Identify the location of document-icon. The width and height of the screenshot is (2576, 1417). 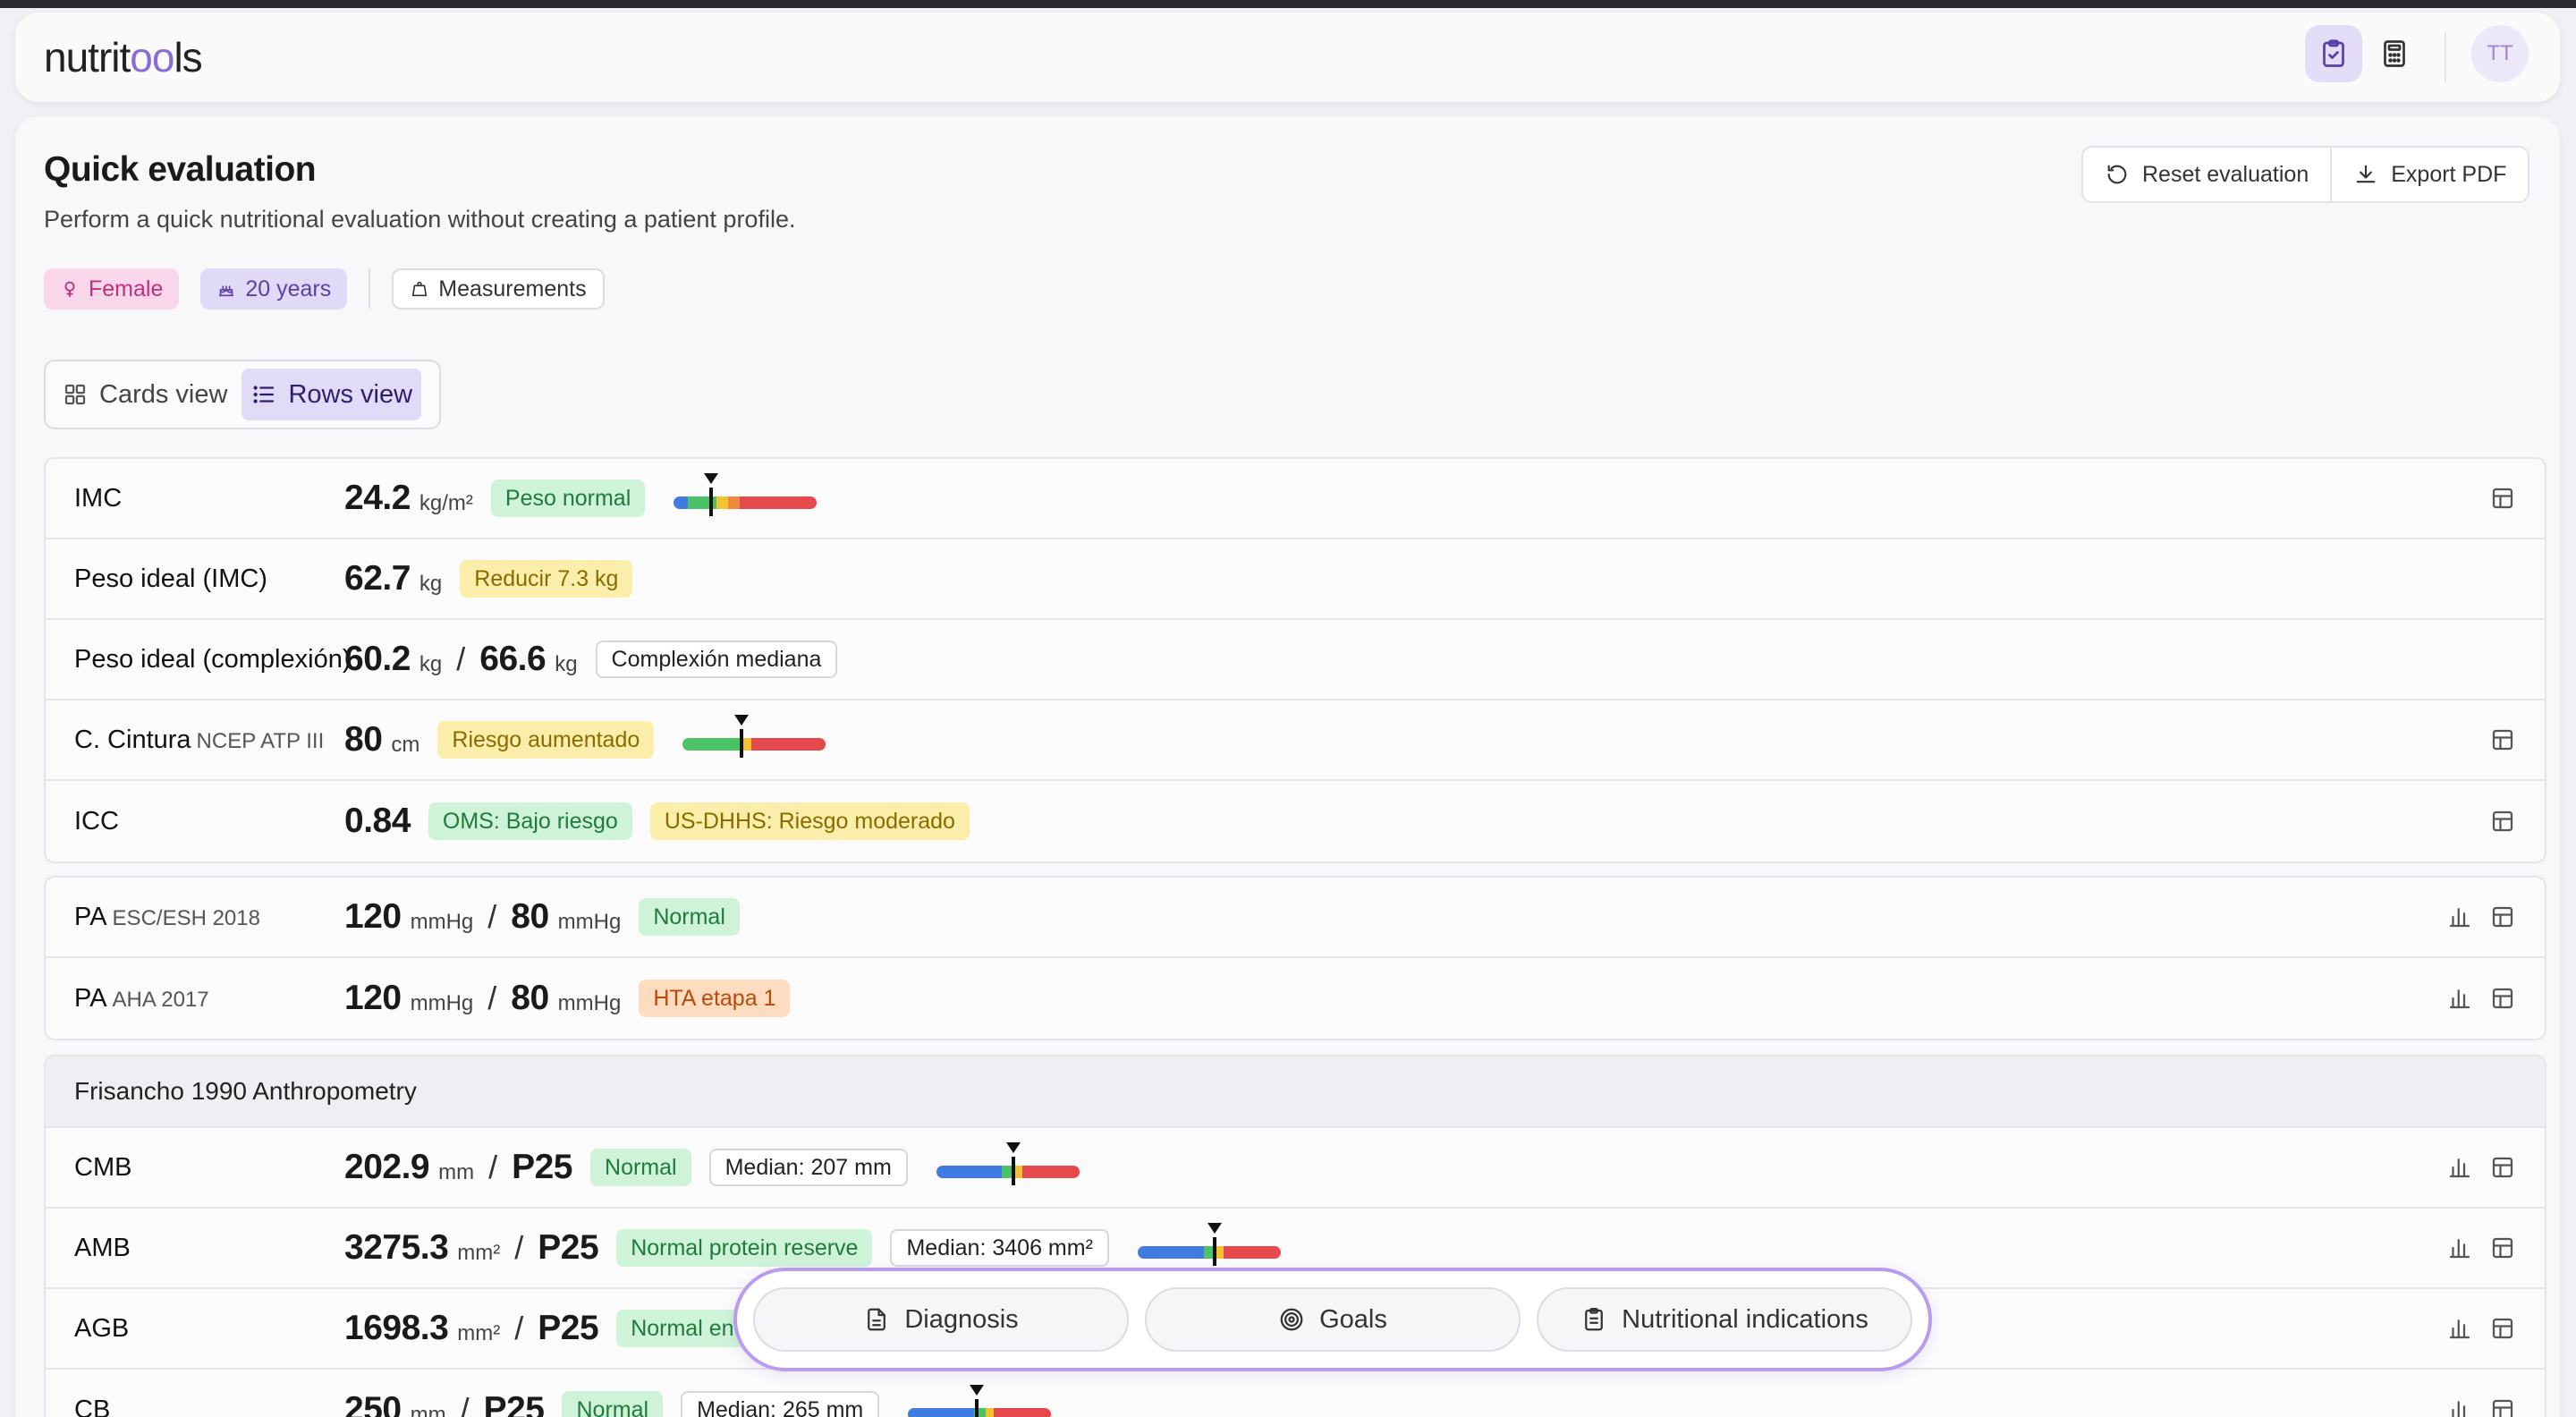
(877, 1319).